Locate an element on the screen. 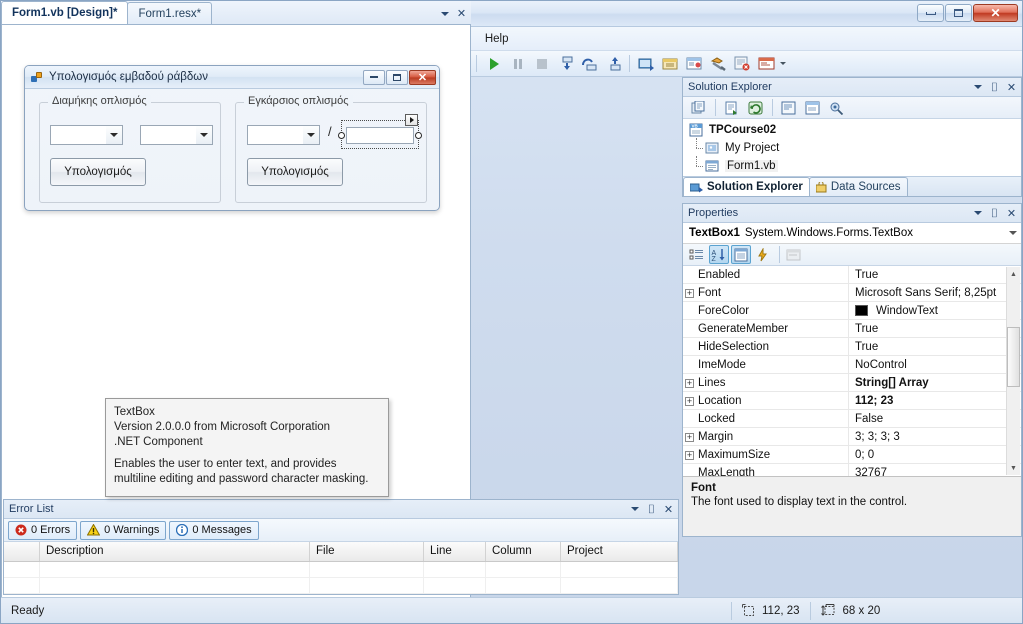  column-description: Description is located at coordinates (175, 551).